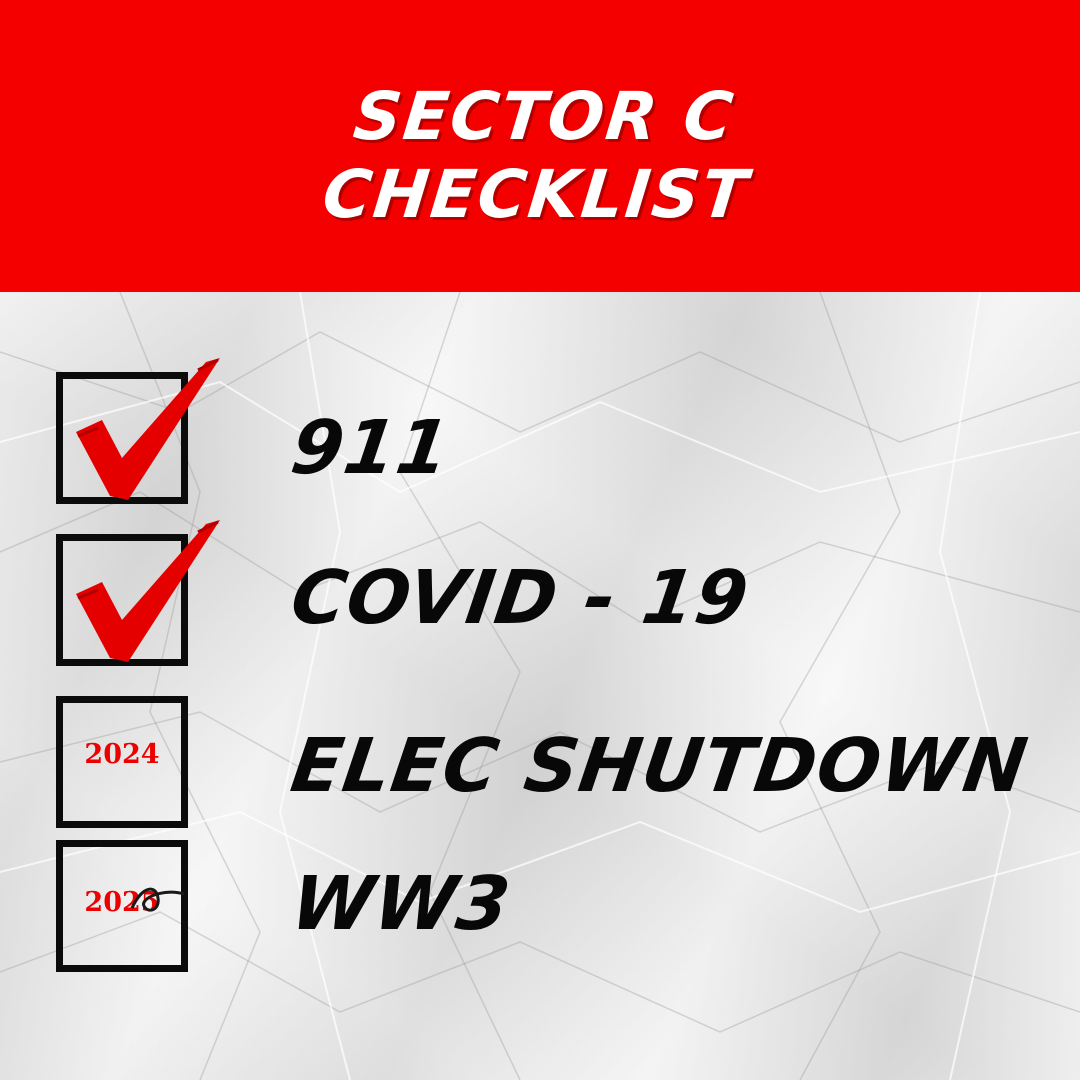  I want to click on title-line-1: SECTOR C, so click(544, 116).